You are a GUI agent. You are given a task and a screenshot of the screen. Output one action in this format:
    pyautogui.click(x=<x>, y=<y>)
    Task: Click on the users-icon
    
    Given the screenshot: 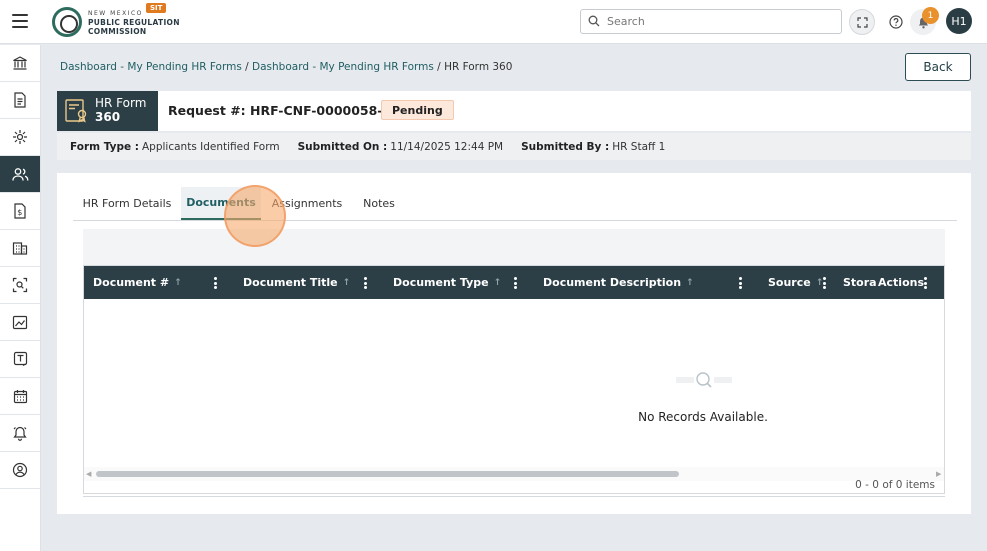 What is the action you would take?
    pyautogui.click(x=19, y=174)
    